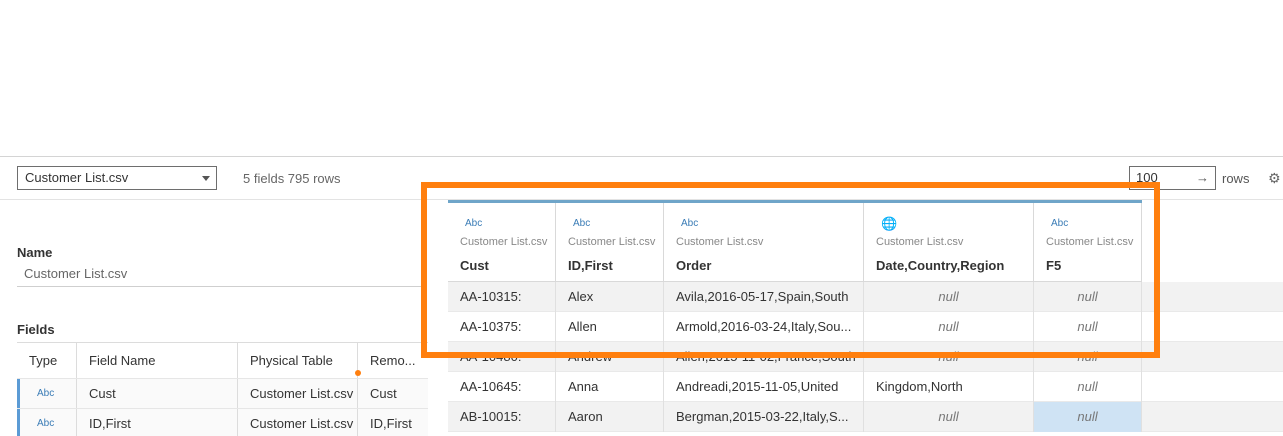 The image size is (1283, 436). I want to click on grid-cell: AA-10480:, so click(502, 357).